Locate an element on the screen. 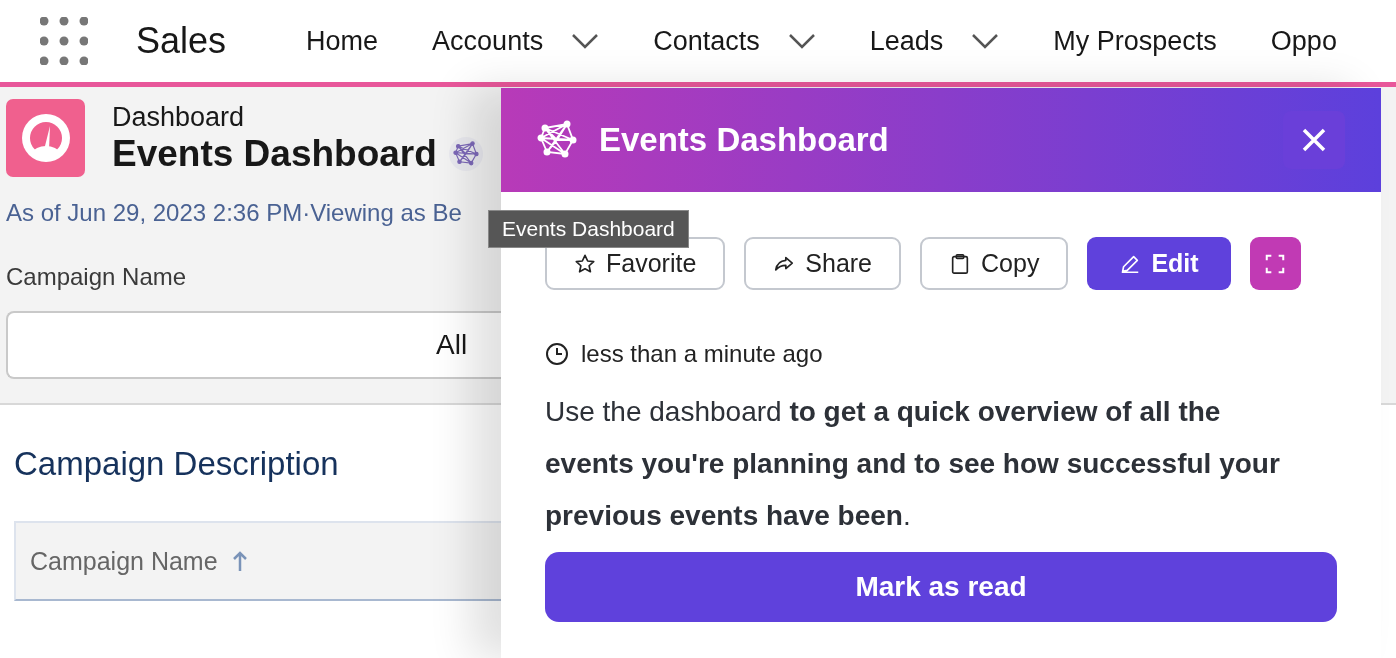 The image size is (1396, 658). nav-tab: Leads is located at coordinates (934, 41).